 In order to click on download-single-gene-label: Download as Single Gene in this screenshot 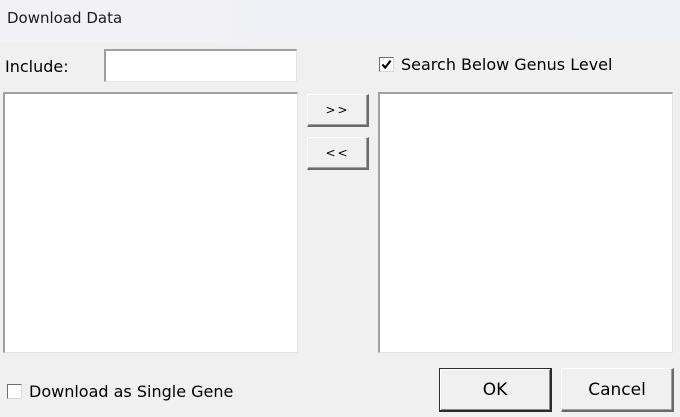, I will do `click(131, 391)`.